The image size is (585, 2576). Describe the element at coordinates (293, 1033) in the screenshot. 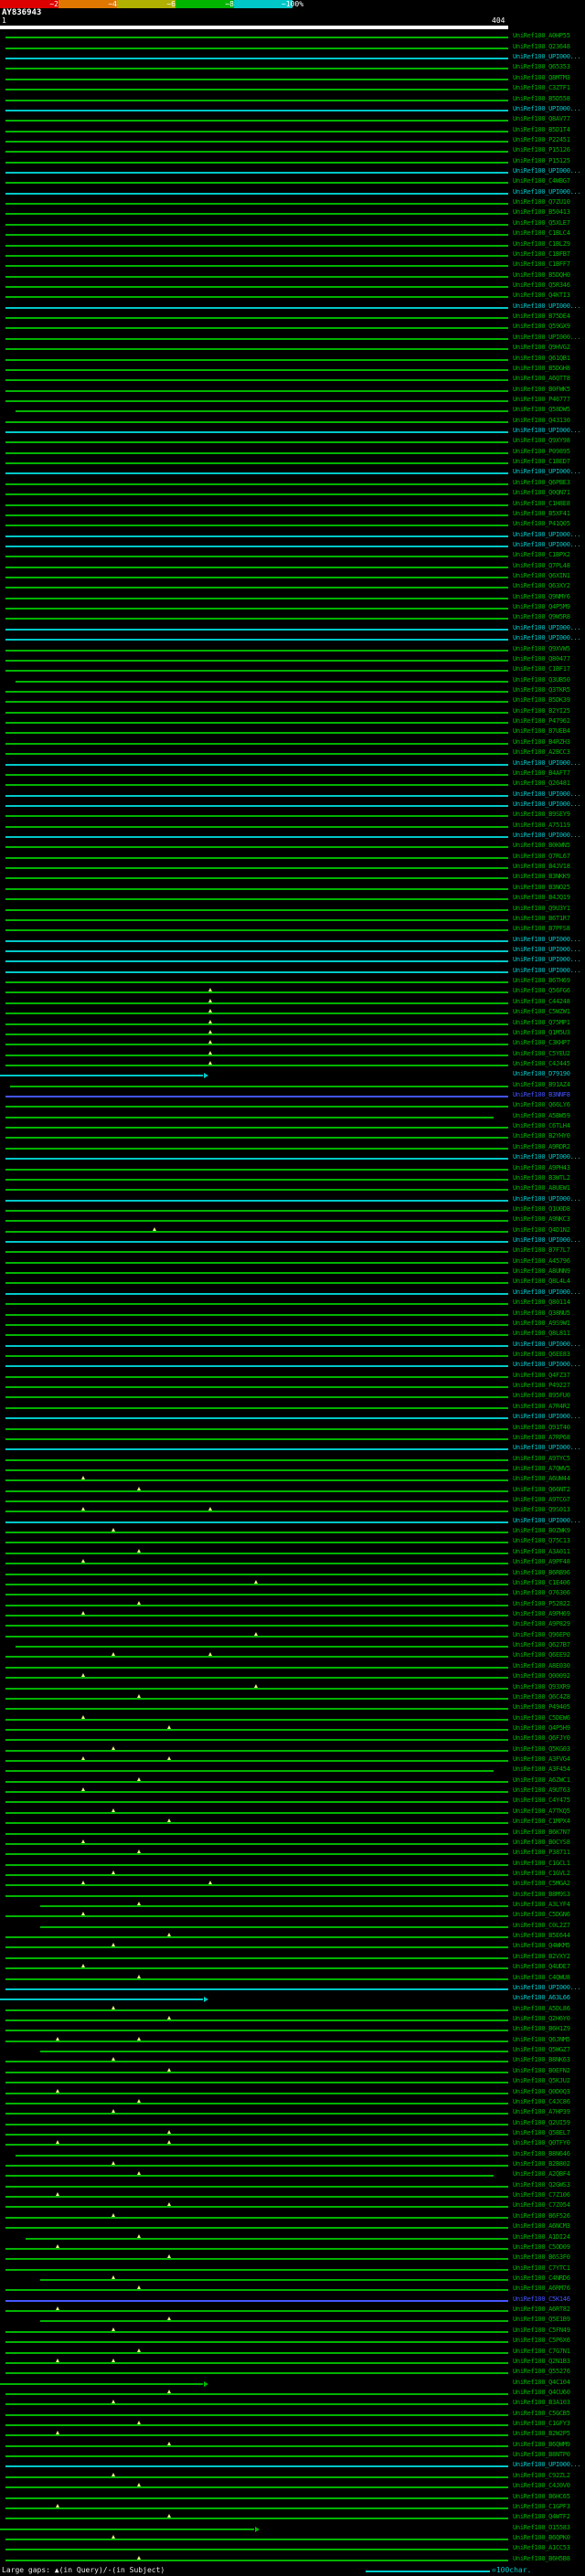

I see `hit-row: UniRef100_Q1M5U3` at that location.